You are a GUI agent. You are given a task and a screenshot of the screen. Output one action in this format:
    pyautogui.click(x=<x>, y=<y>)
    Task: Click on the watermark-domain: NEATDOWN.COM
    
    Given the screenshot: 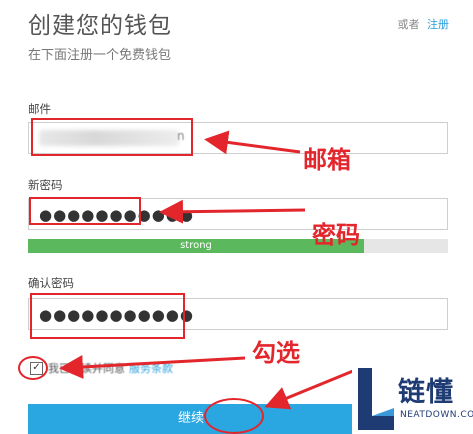 What is the action you would take?
    pyautogui.click(x=436, y=415)
    